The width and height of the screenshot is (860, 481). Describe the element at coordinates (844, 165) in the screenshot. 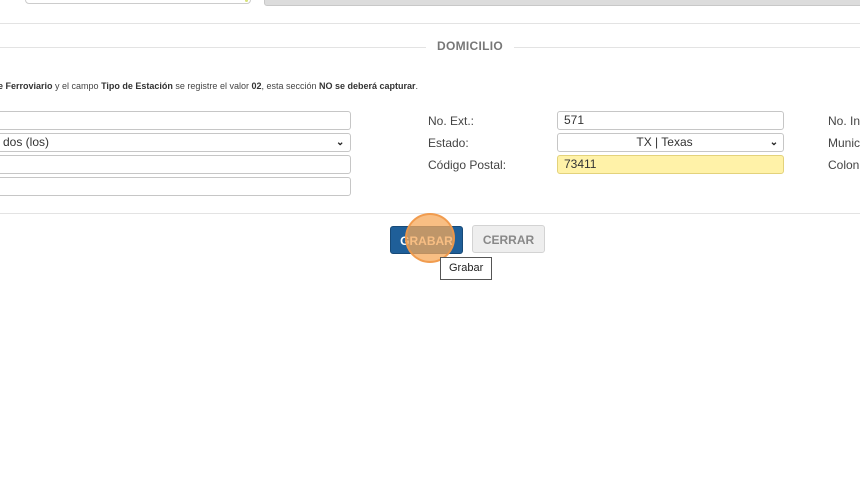

I see `colonia-label: Colon` at that location.